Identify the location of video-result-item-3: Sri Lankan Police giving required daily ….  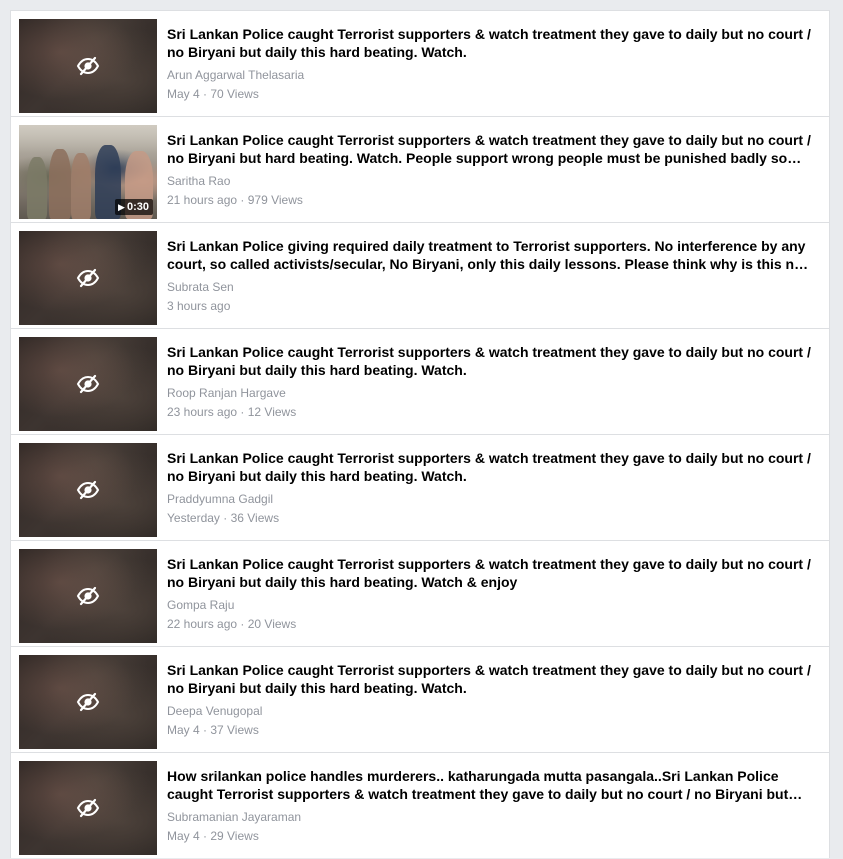
(420, 276).